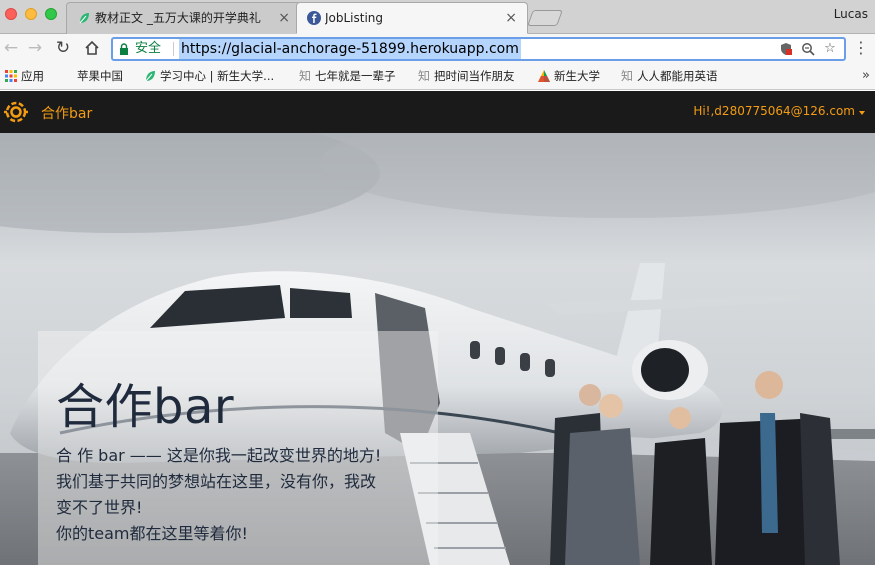 The width and height of the screenshot is (875, 565). I want to click on hero-line: 变不了世界!, so click(99, 507).